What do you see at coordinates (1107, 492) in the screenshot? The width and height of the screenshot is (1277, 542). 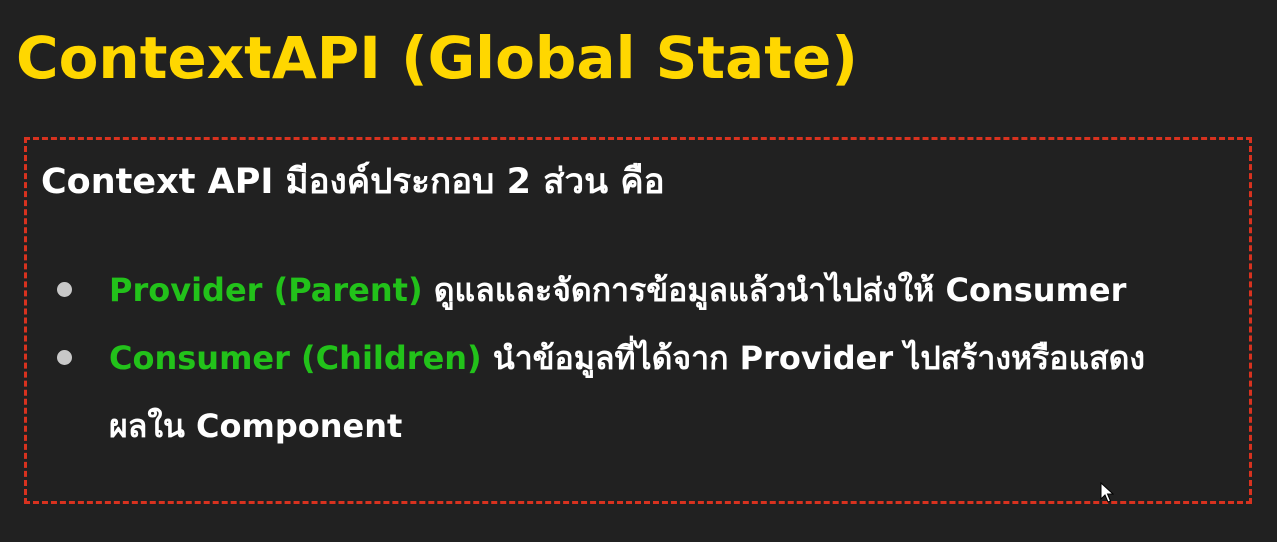 I see `mouse-pointer-icon` at bounding box center [1107, 492].